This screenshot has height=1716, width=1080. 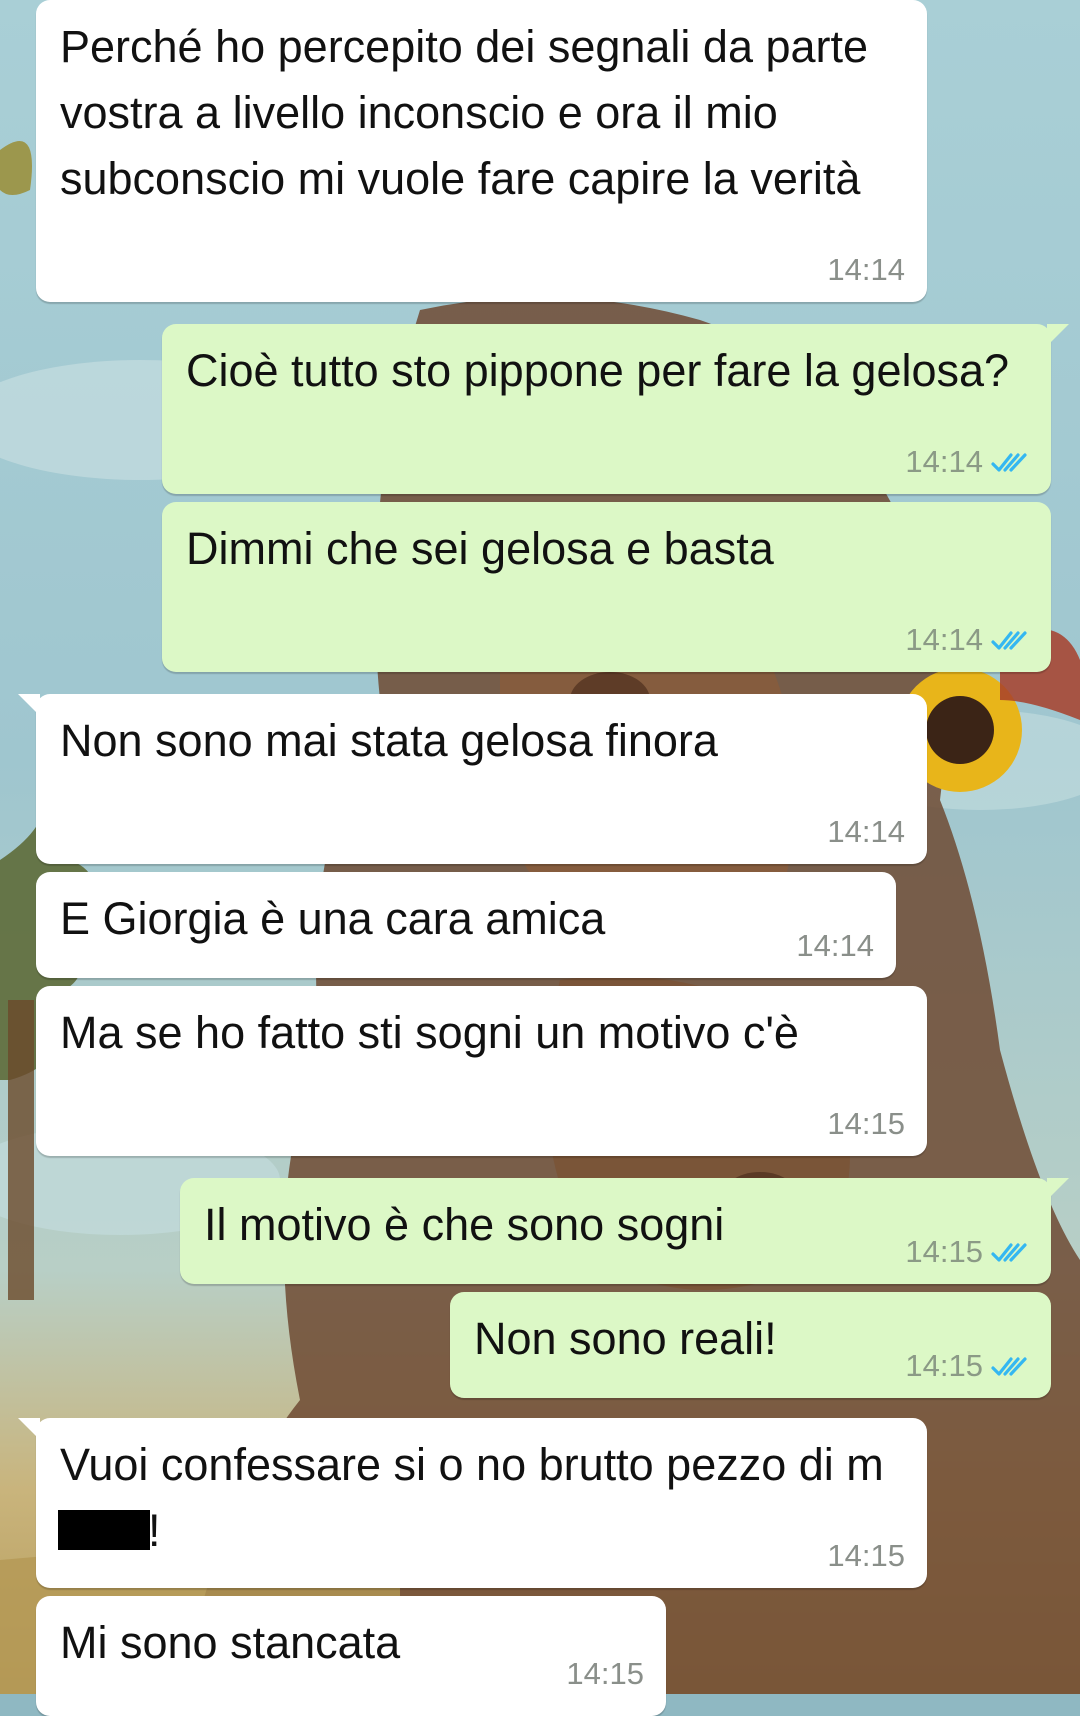 I want to click on outgoing-message-bubble: Non sono reali! 14:15, so click(x=750, y=1345).